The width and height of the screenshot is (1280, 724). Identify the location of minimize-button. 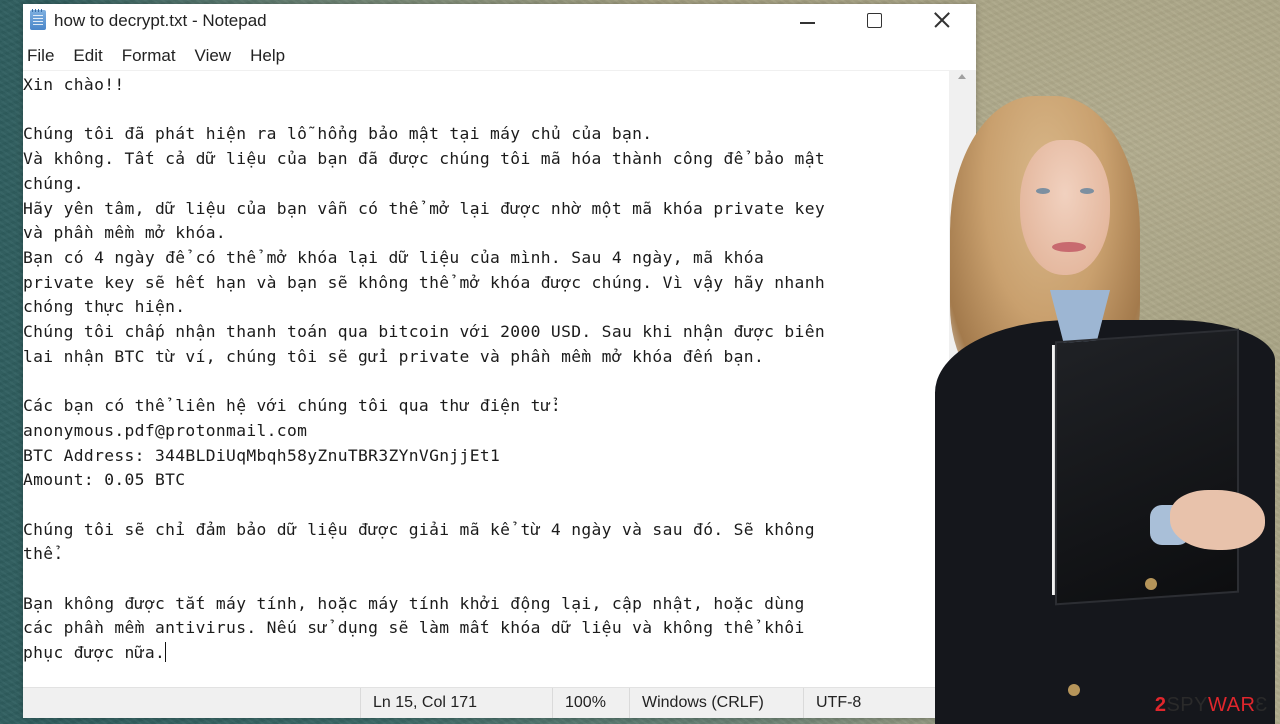
(808, 22).